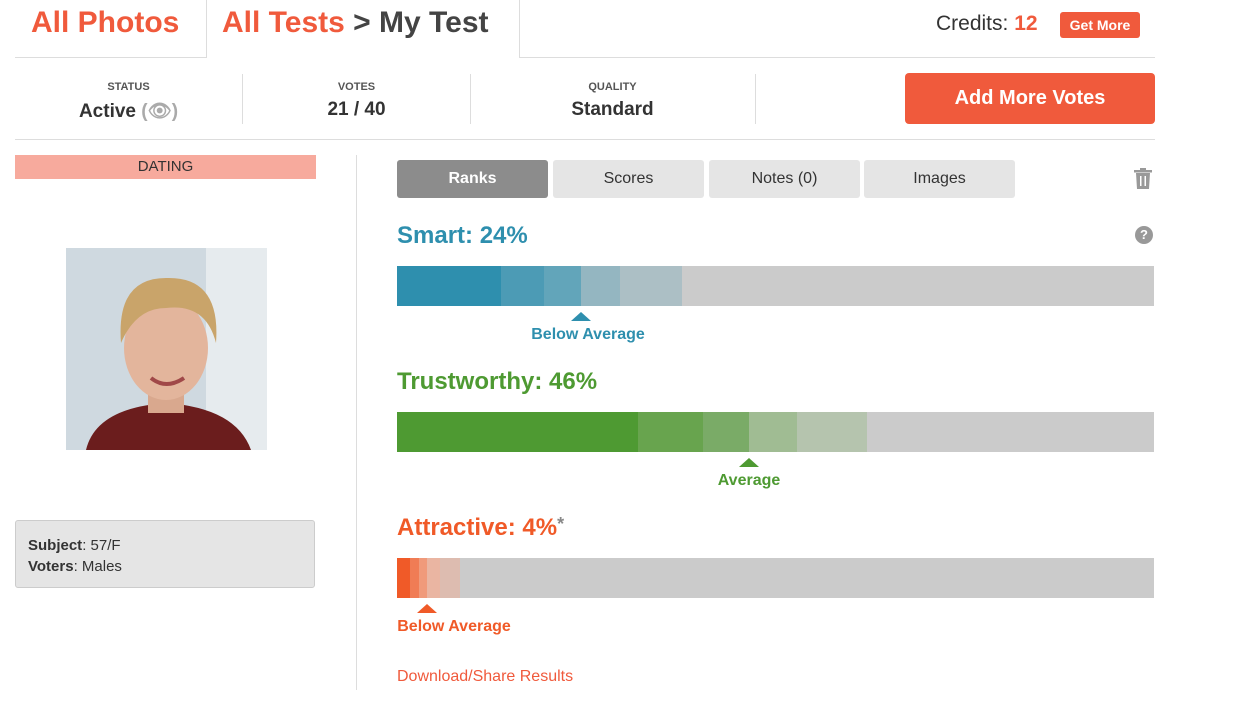 The image size is (1252, 720). Describe the element at coordinates (159, 111) in the screenshot. I see `eye-icon: (👁)` at that location.